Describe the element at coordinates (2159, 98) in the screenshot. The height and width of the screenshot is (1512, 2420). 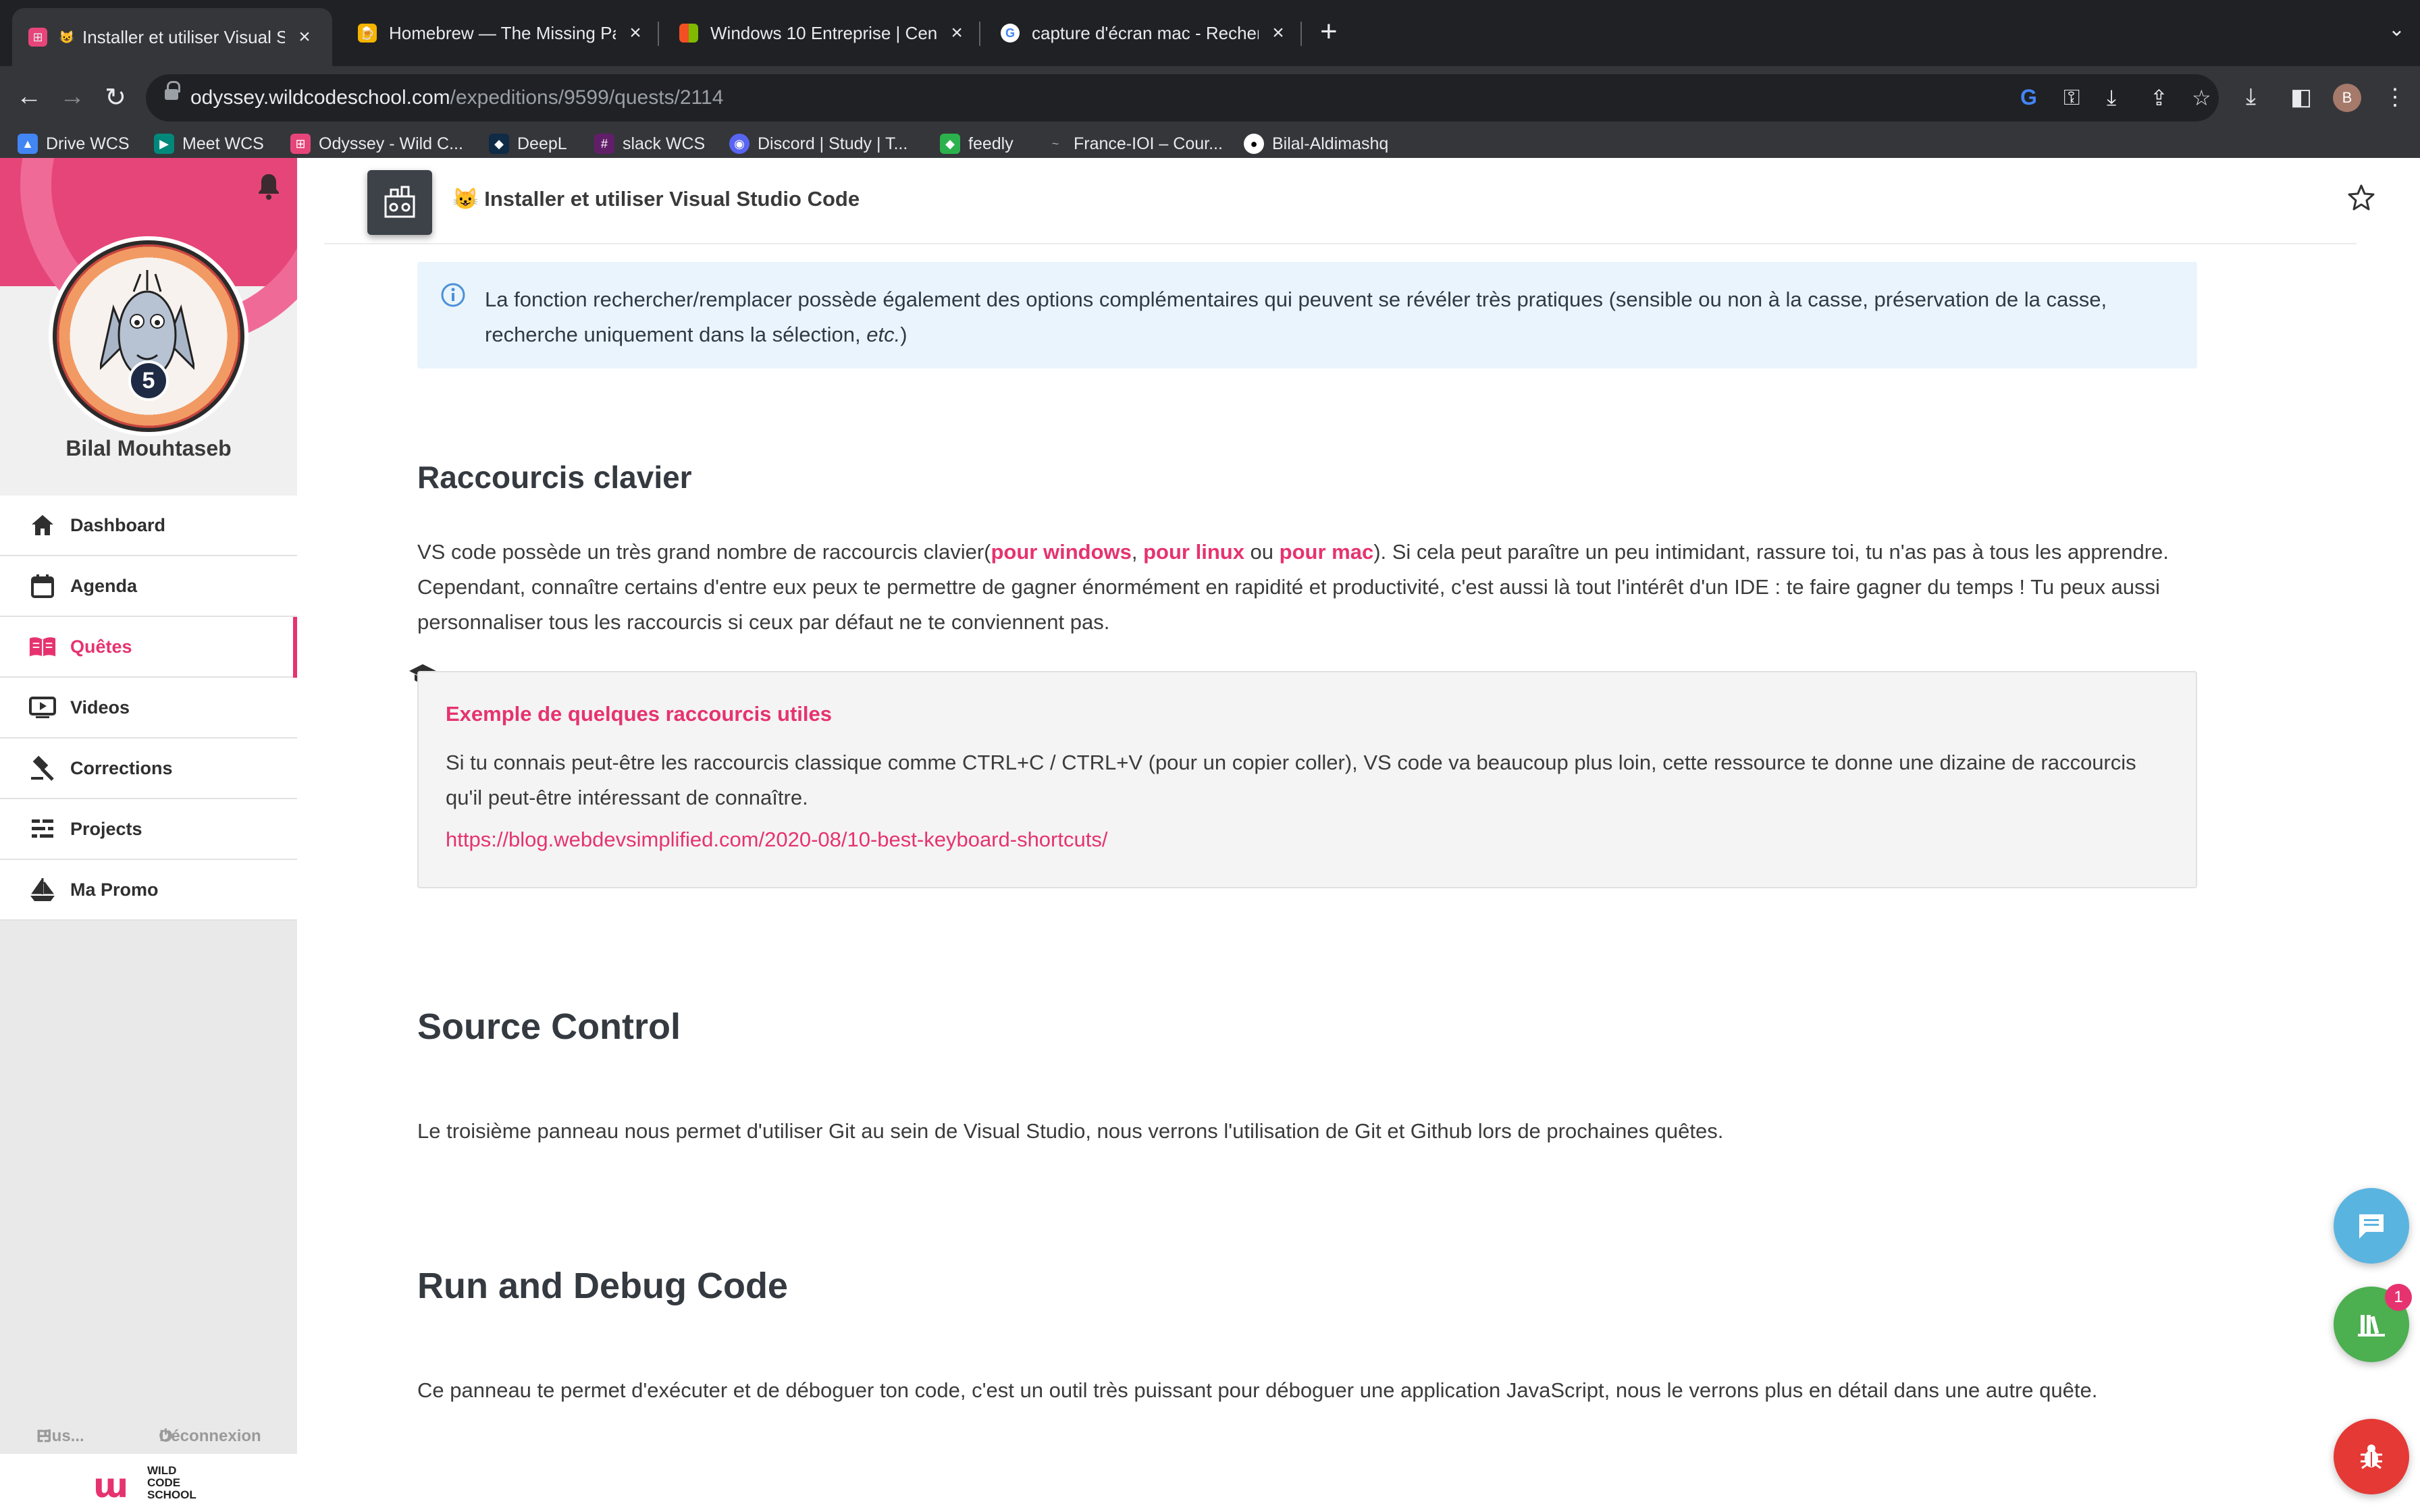
I see `share-icon: ⇪` at that location.